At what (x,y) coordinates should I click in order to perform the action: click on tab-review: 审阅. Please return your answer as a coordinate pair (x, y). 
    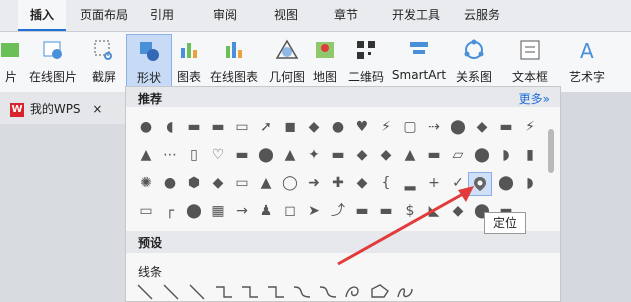
    Looking at the image, I should click on (225, 15).